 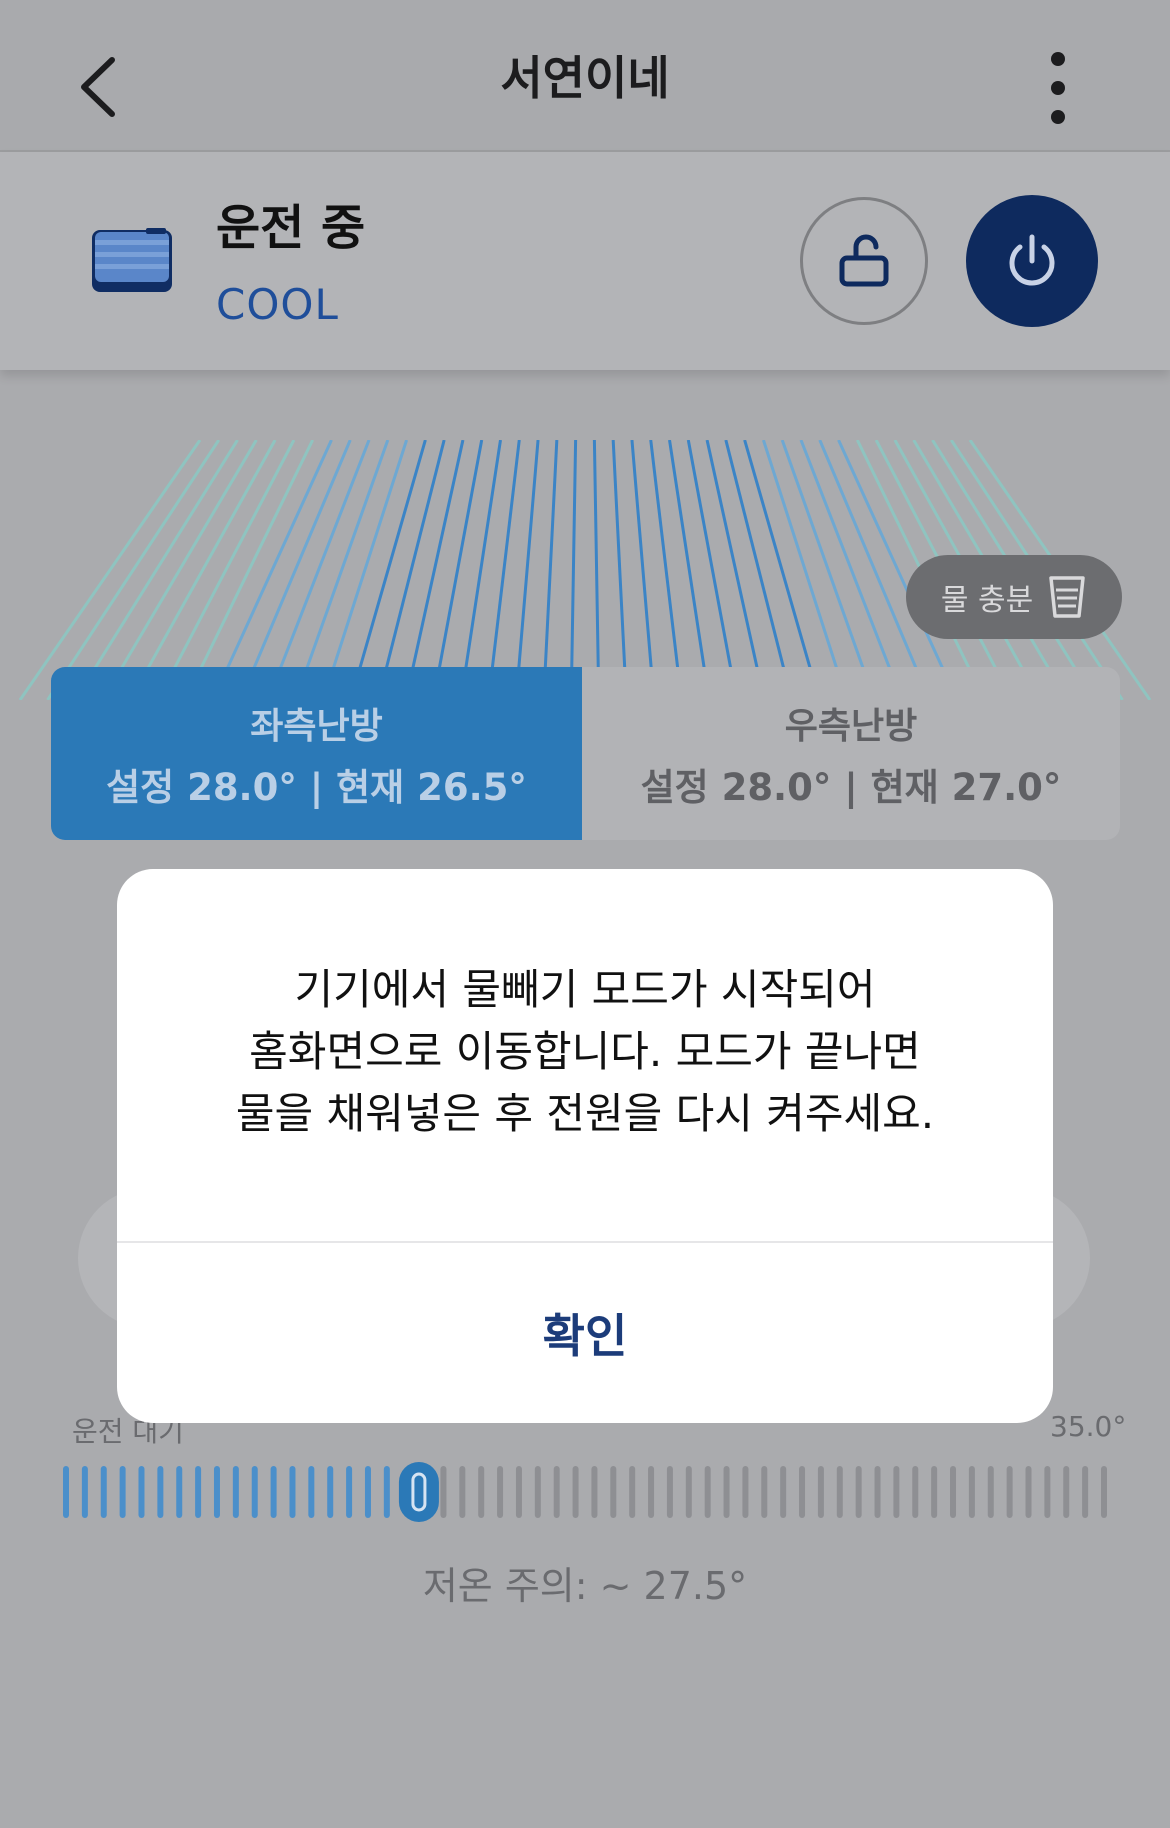 I want to click on water-level-badge: 물 충분, so click(x=1014, y=597).